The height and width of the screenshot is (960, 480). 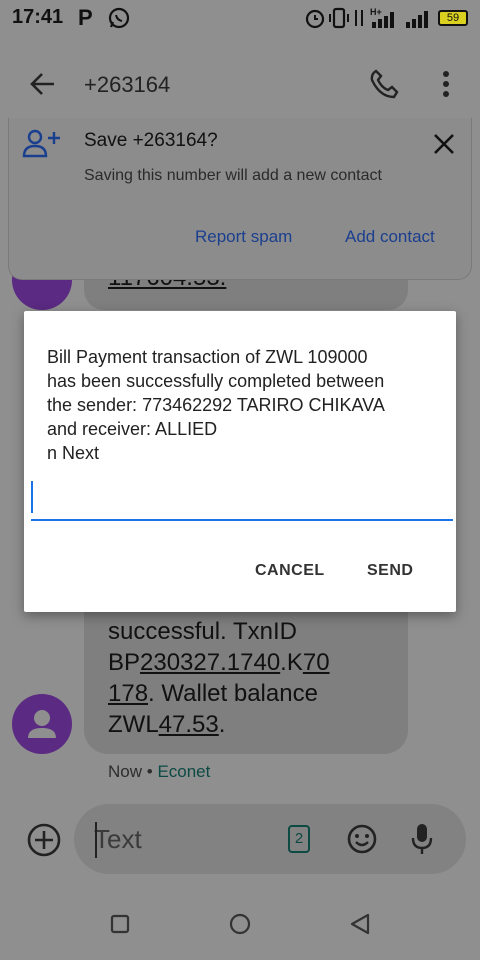 What do you see at coordinates (291, 662) in the screenshot?
I see `text-segment: .K` at bounding box center [291, 662].